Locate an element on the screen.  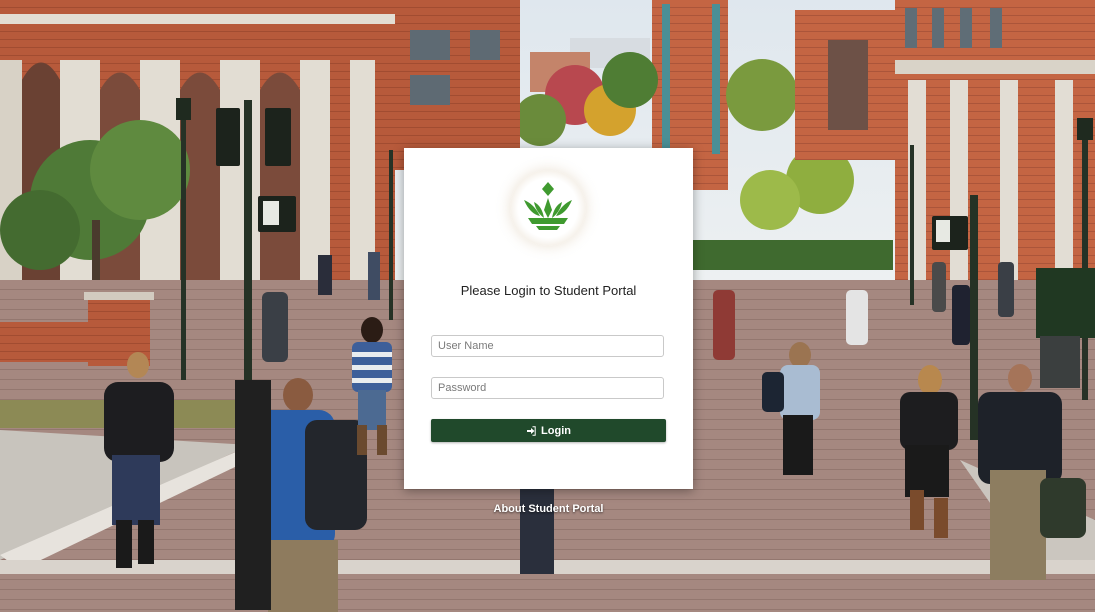
about-student-portal-link: About Student Portal is located at coordinates (548, 509).